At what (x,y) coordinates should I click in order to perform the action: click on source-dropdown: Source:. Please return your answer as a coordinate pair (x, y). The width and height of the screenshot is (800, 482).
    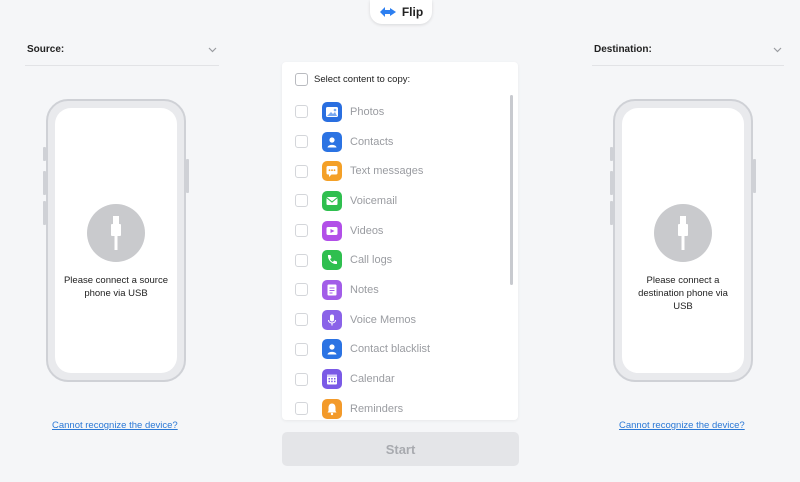
    Looking at the image, I should click on (122, 53).